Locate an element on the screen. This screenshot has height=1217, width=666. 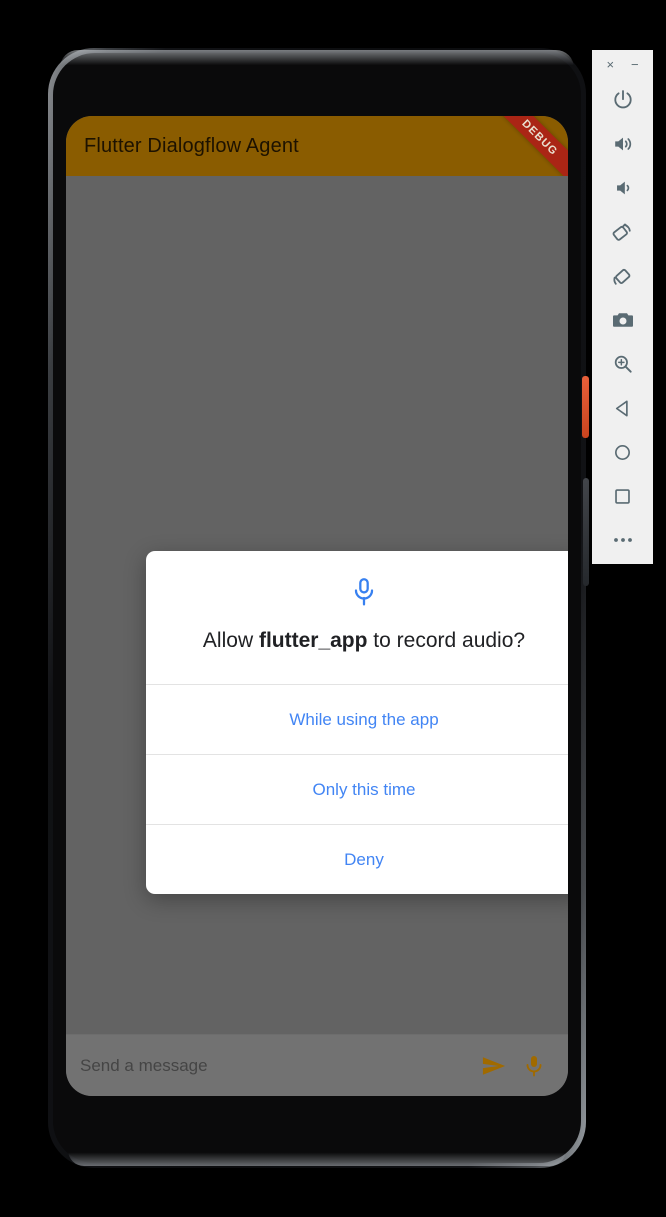
voice-input-button is located at coordinates (534, 1066).